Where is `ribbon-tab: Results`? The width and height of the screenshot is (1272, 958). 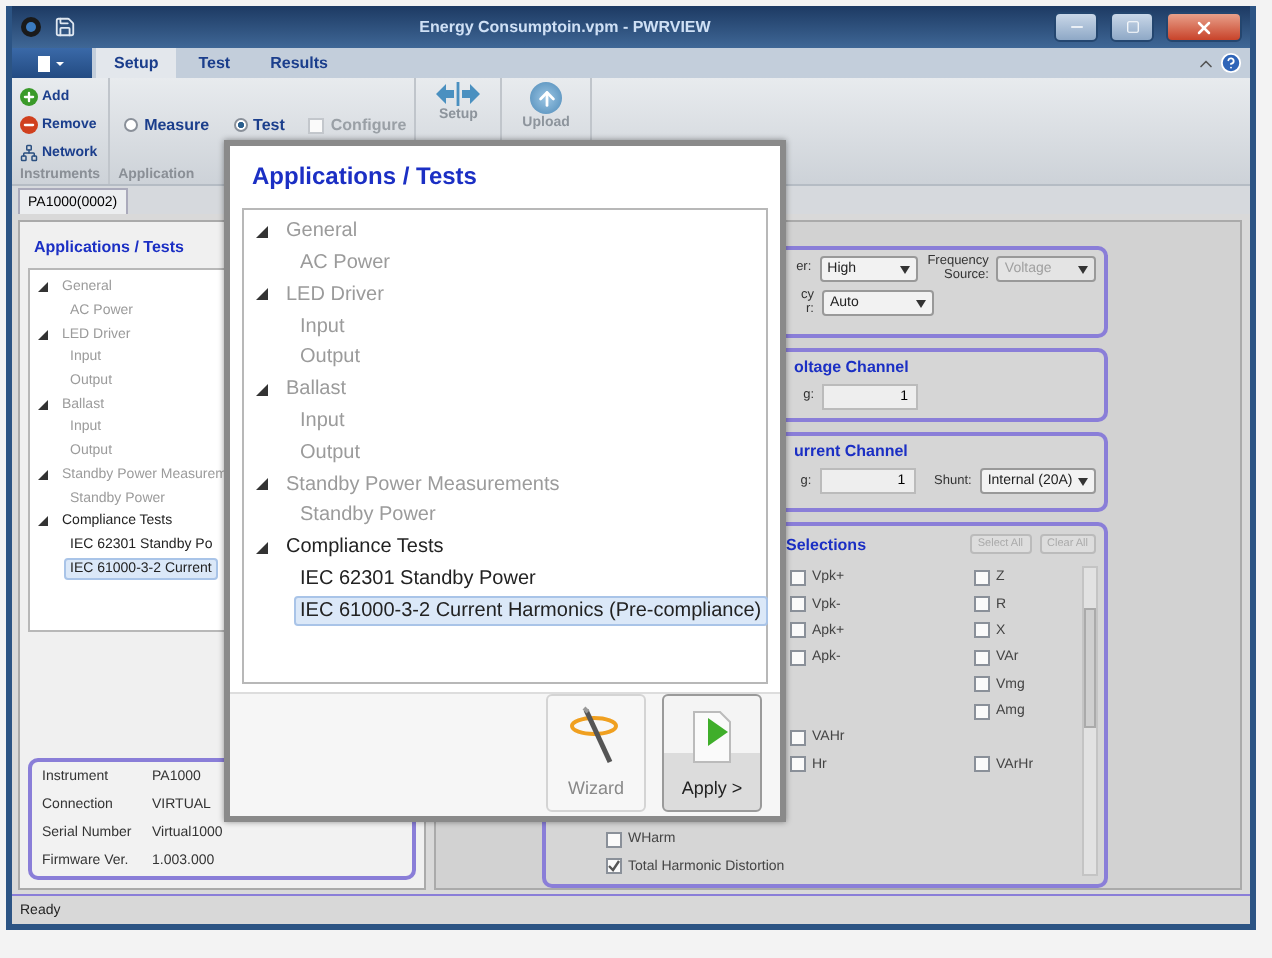 ribbon-tab: Results is located at coordinates (299, 63).